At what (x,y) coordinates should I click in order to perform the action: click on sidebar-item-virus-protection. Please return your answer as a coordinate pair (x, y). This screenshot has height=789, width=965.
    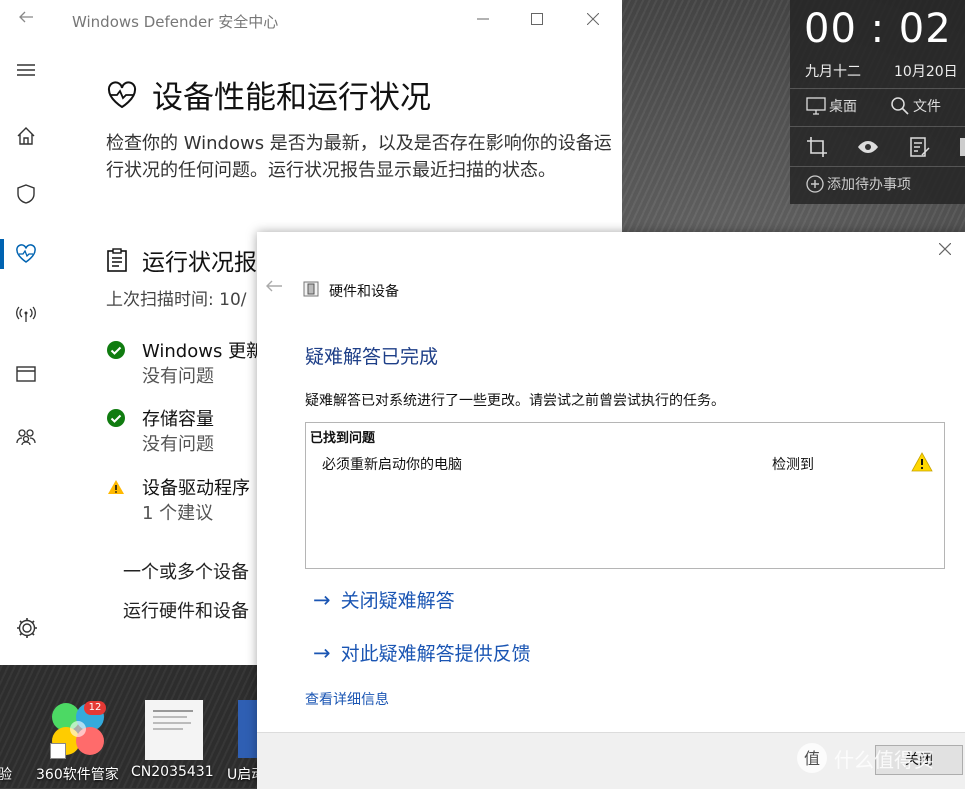
    Looking at the image, I should click on (26, 194).